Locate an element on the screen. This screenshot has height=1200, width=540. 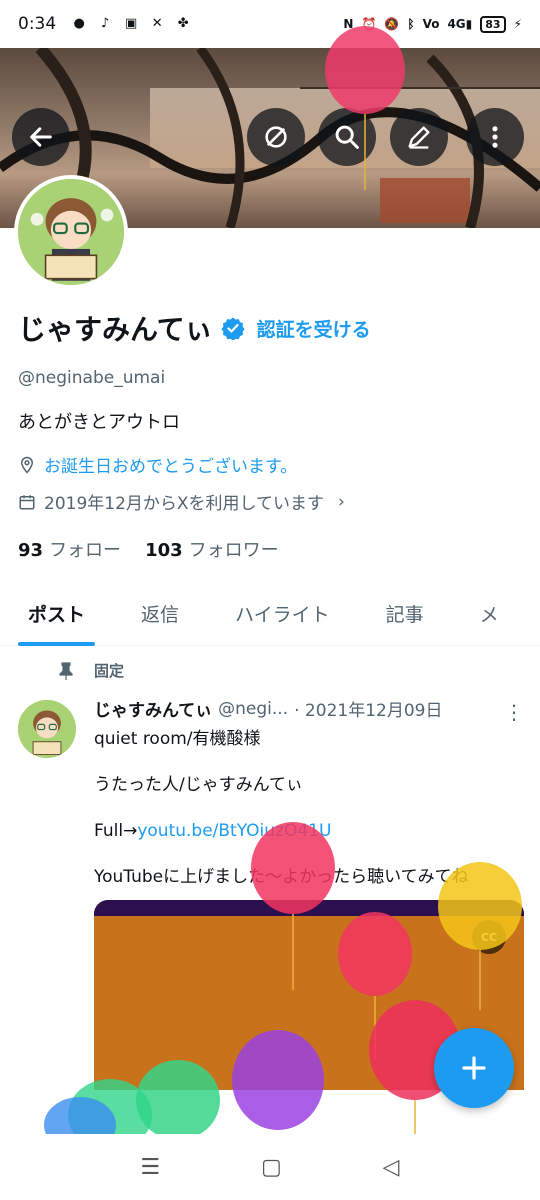
tweet-author-name: じゃすみんてぃ is located at coordinates (153, 708).